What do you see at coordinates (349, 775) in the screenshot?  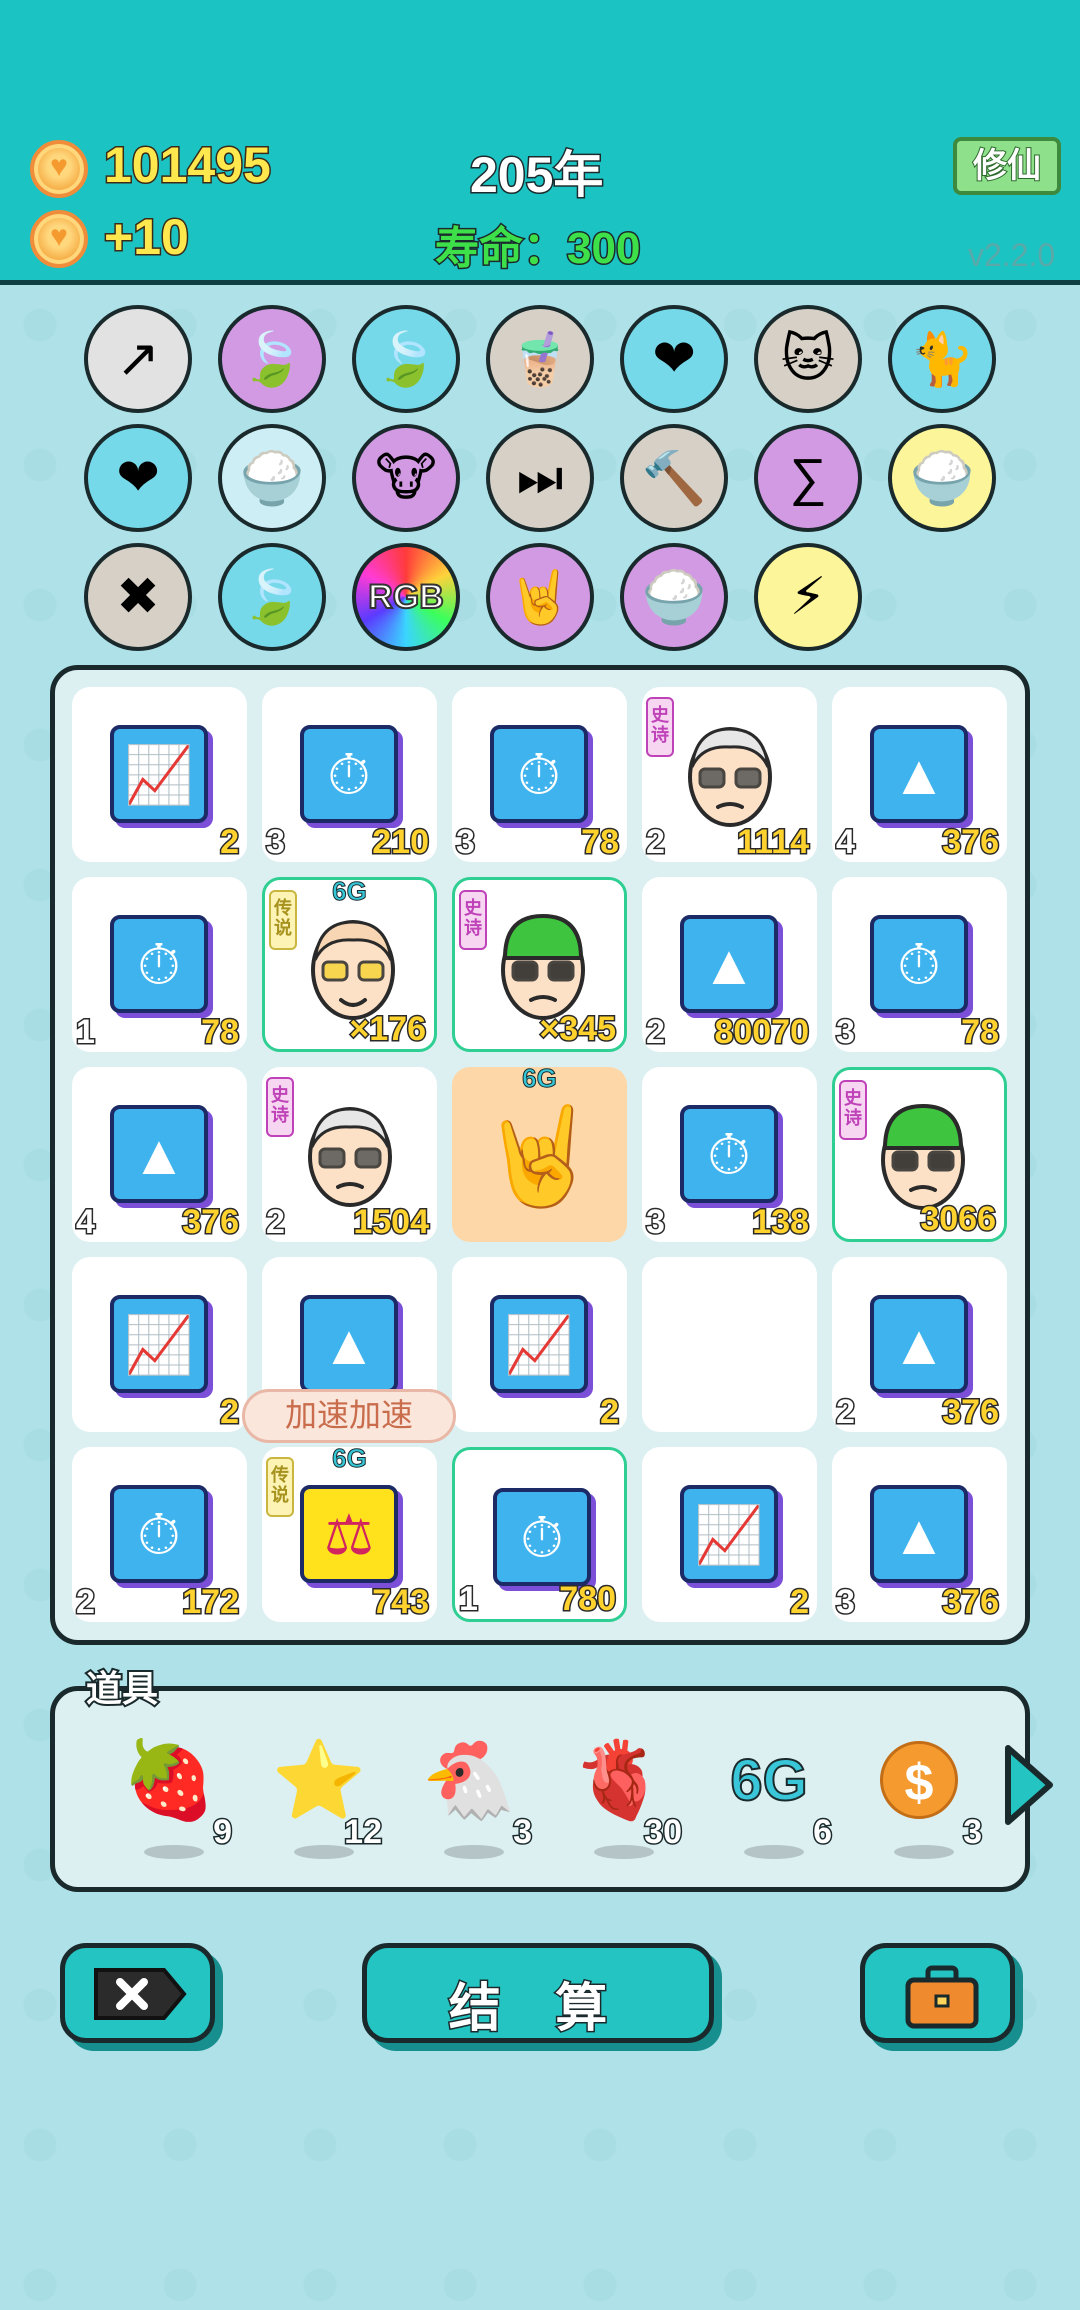 I see `grid-cell-0-1: ⏱ 3 210` at bounding box center [349, 775].